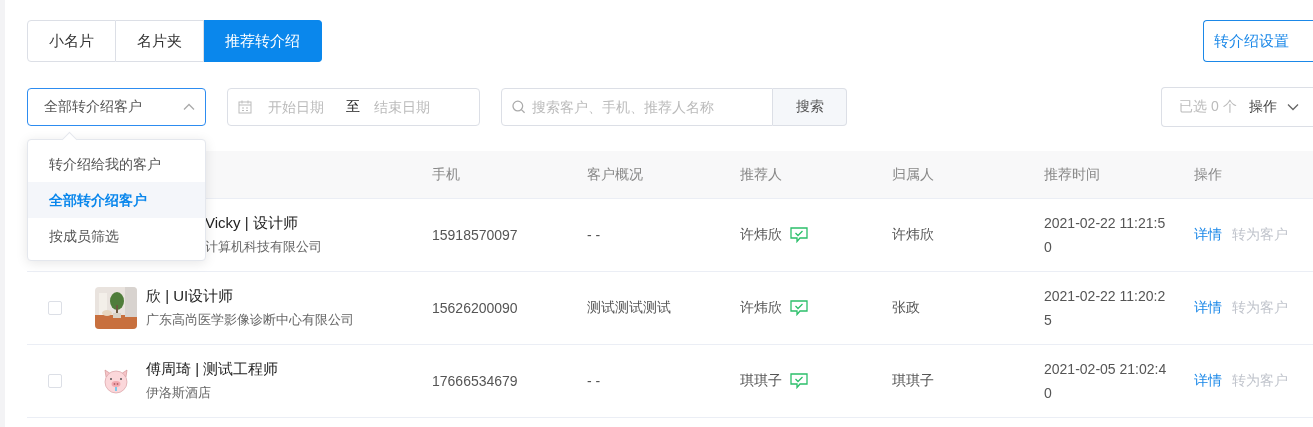 Image resolution: width=1313 pixels, height=427 pixels. I want to click on actions-dropdown: 操作, so click(1273, 107).